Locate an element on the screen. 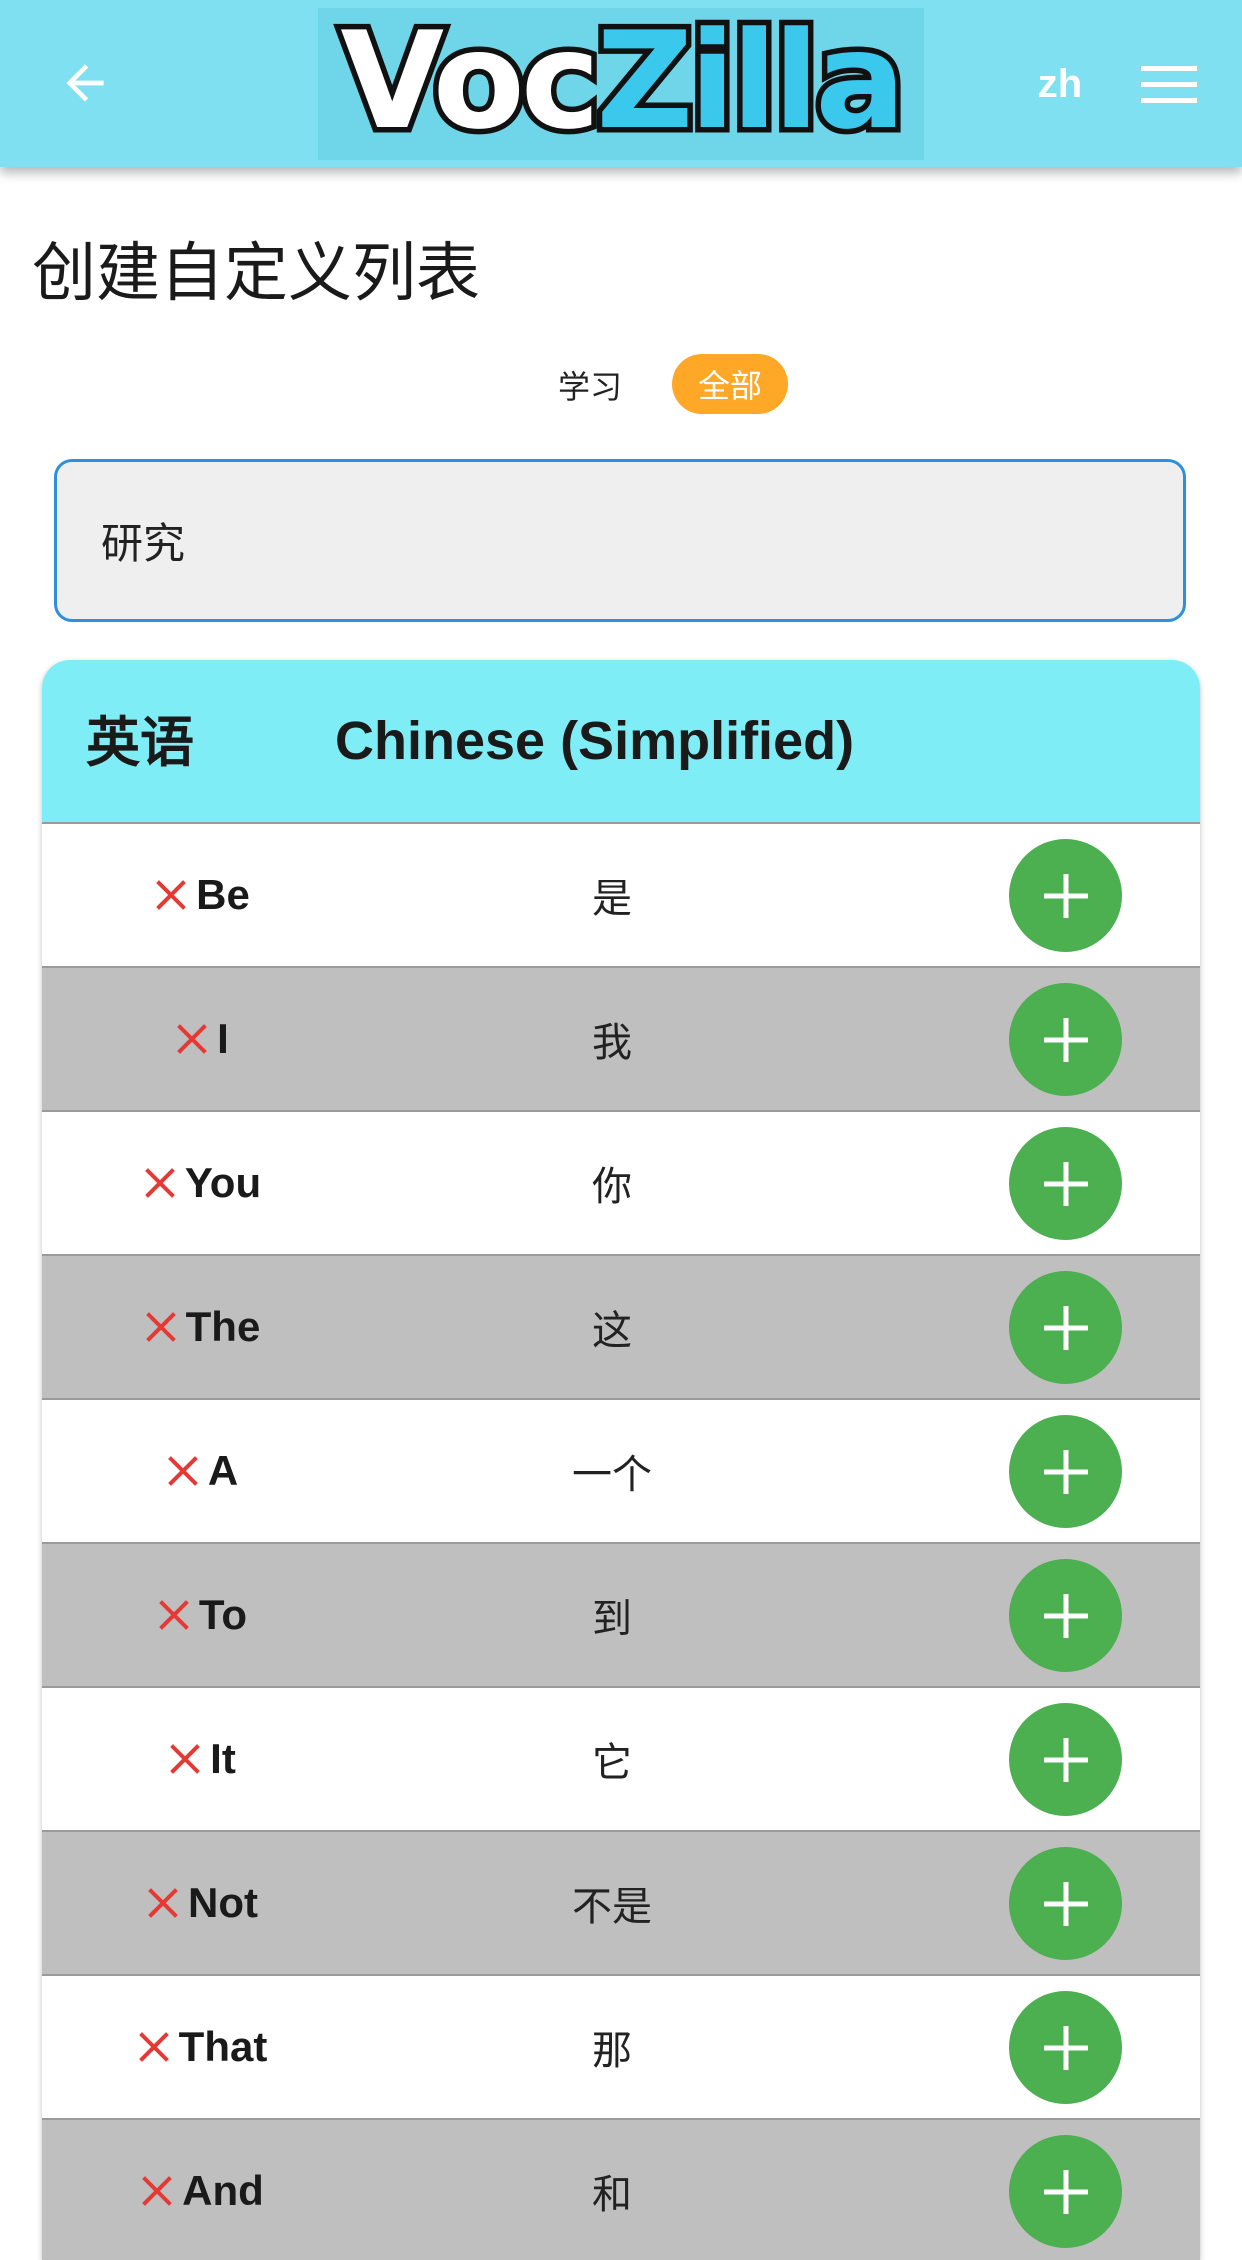  table-row: You 你 is located at coordinates (621, 1184).